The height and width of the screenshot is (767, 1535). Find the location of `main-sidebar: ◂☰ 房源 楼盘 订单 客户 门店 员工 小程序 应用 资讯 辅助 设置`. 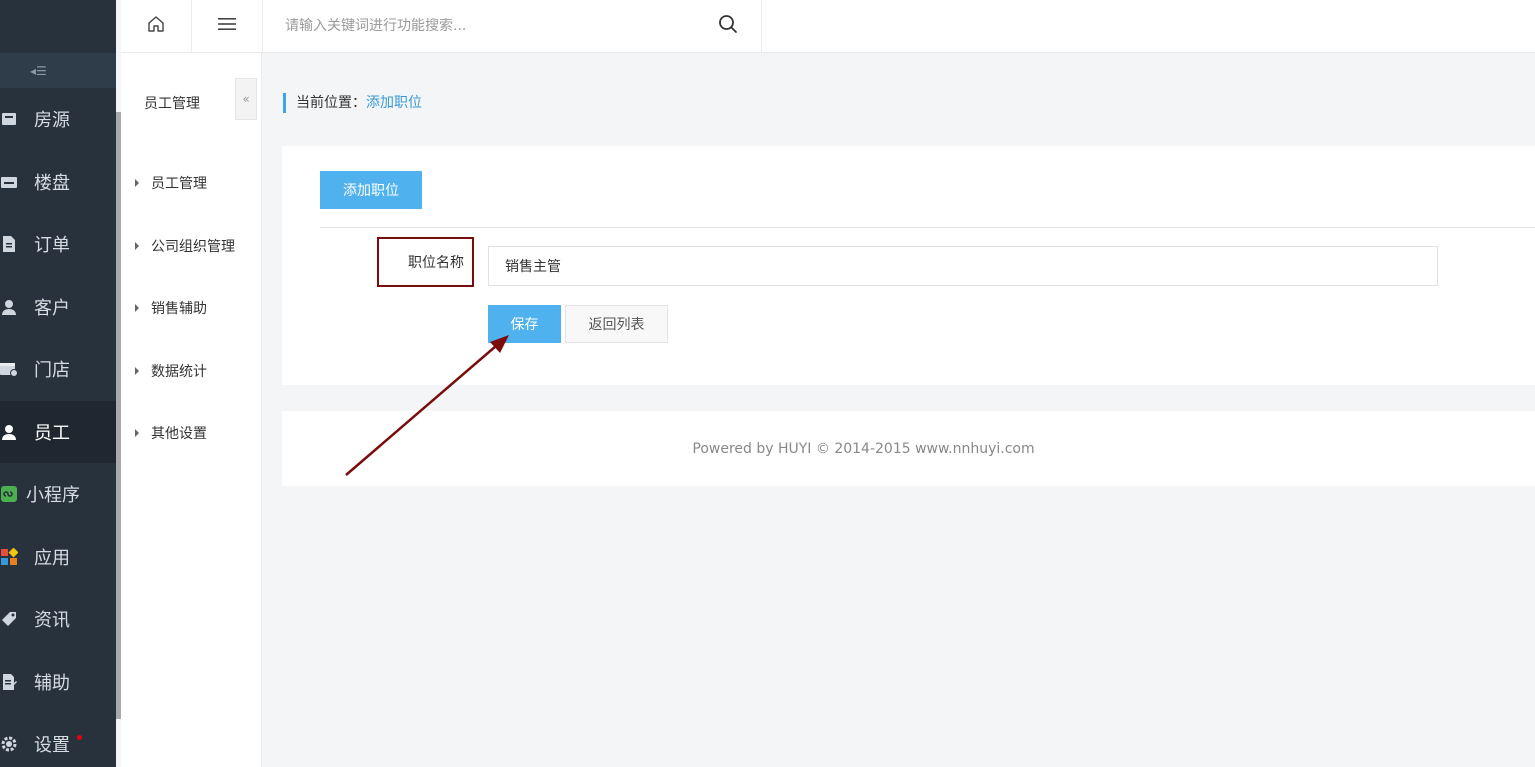

main-sidebar: ◂☰ 房源 楼盘 订单 客户 门店 员工 小程序 应用 资讯 辅助 设置 is located at coordinates (58, 383).